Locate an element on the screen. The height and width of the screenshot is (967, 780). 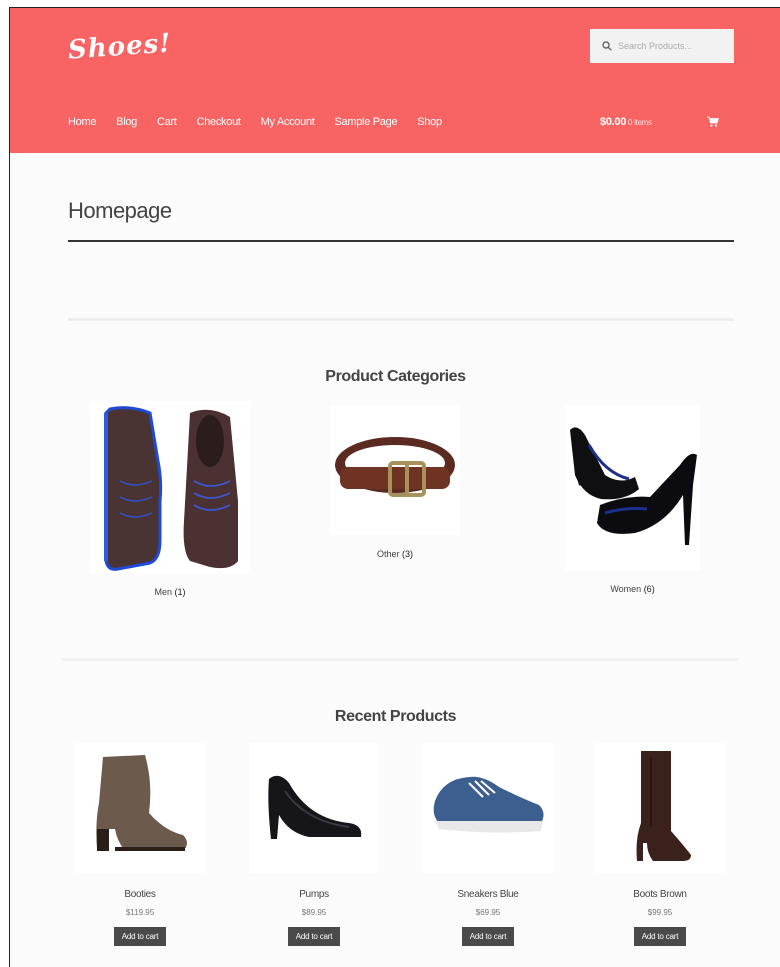
page-title: Homepage is located at coordinates (120, 210).